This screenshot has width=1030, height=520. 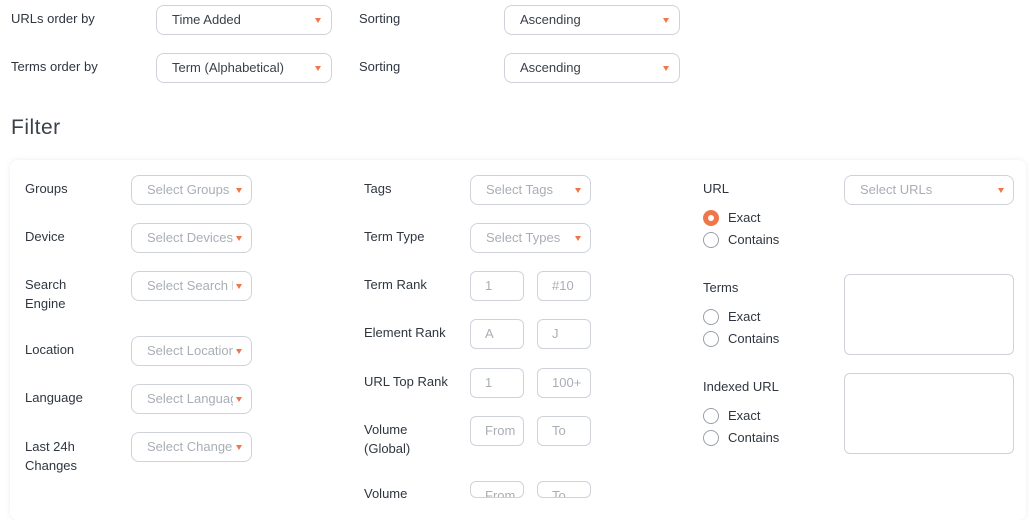 What do you see at coordinates (564, 431) in the screenshot?
I see `volume-global-to-input: To` at bounding box center [564, 431].